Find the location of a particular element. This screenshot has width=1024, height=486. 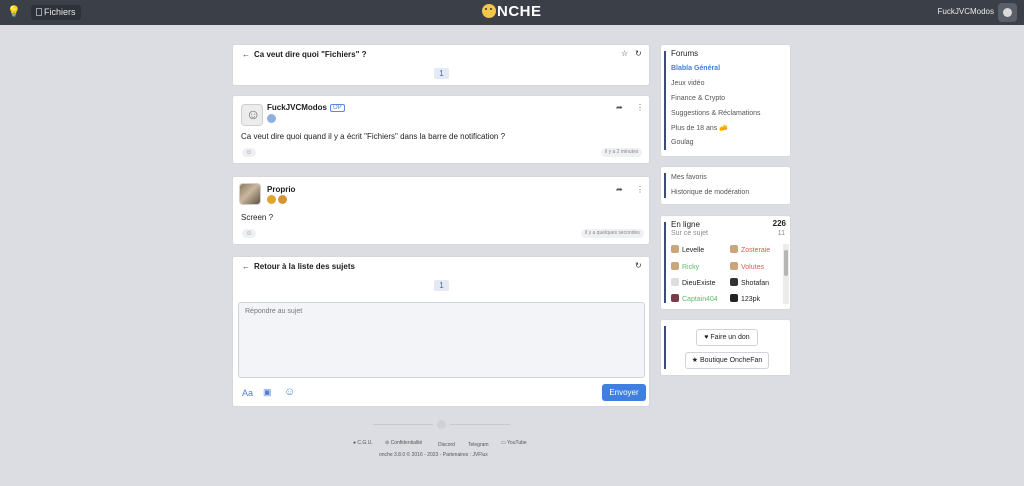

post-author: FuckJVCModos OP is located at coordinates (306, 107).